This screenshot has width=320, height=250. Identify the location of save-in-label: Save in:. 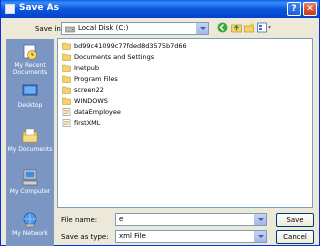
(49, 29).